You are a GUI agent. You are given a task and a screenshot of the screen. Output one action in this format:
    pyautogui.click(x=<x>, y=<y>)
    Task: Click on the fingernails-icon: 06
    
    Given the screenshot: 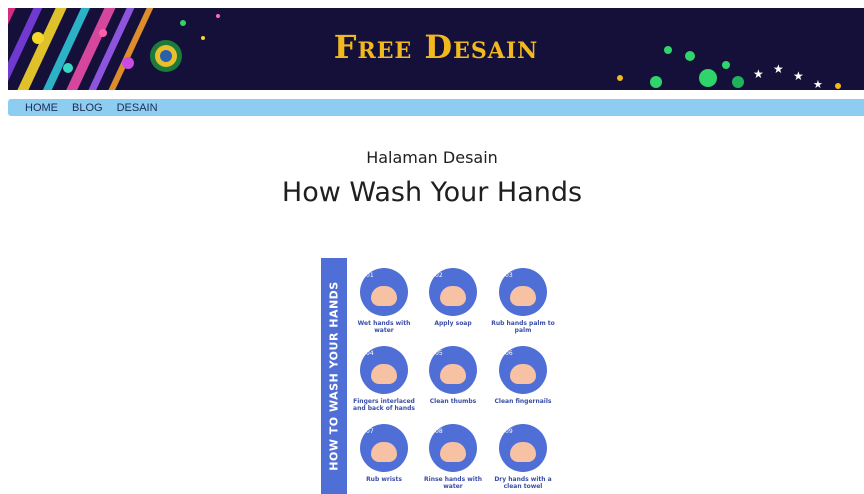 What is the action you would take?
    pyautogui.click(x=523, y=370)
    